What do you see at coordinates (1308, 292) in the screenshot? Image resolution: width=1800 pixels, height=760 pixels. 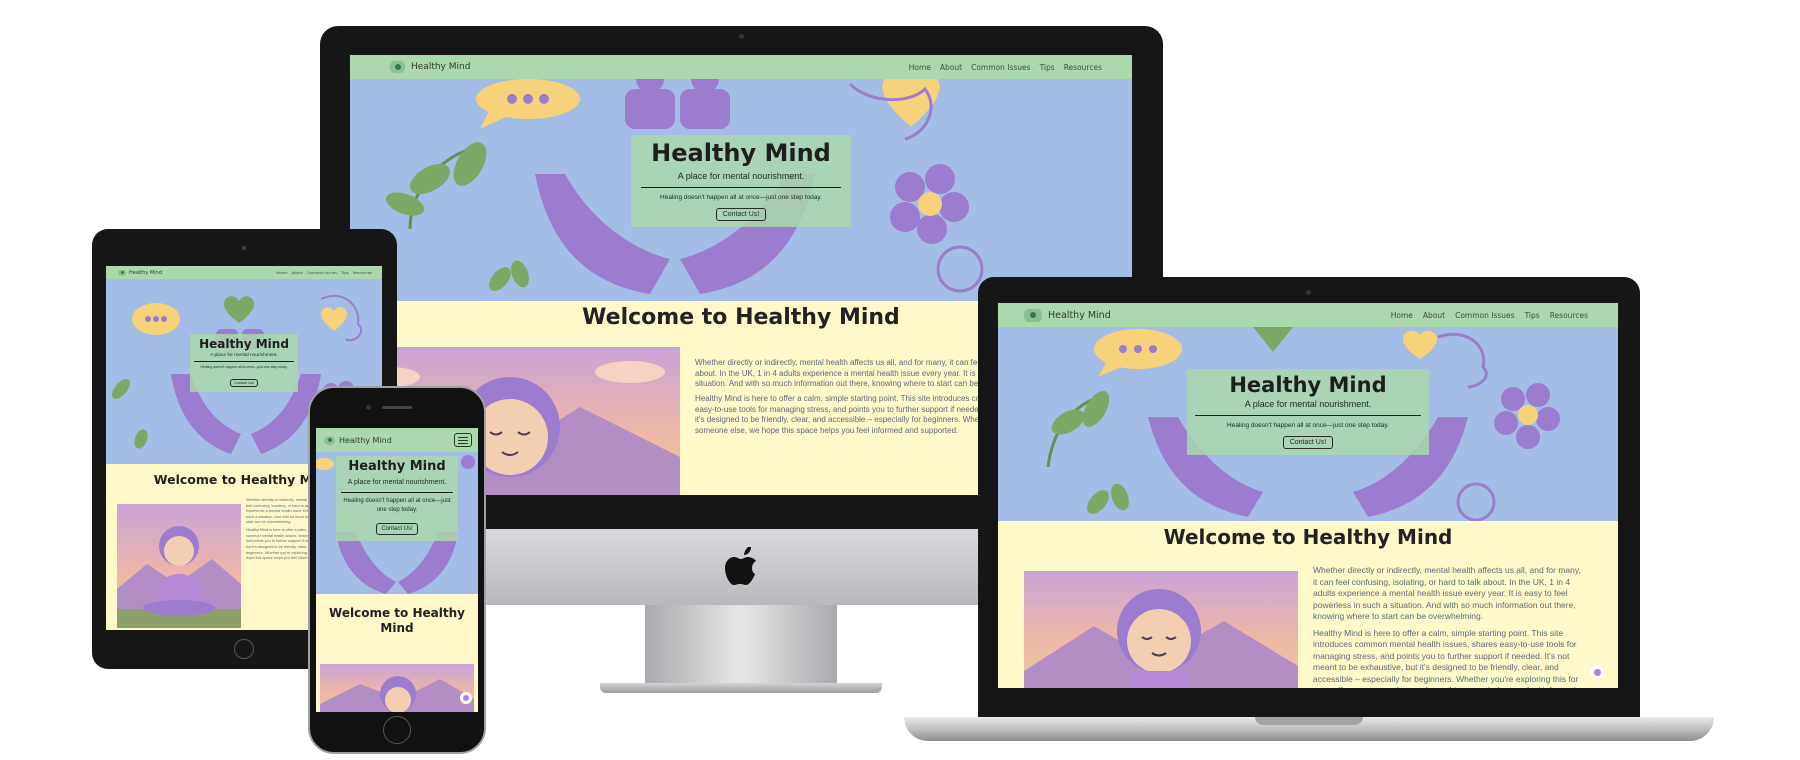 I see `laptop-camera` at bounding box center [1308, 292].